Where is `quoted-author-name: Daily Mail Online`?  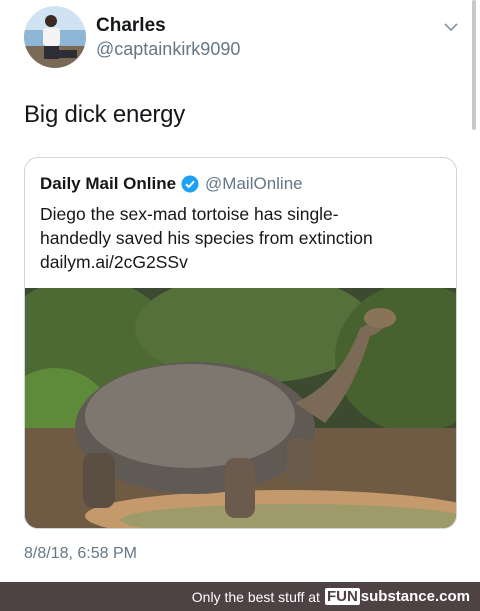 quoted-author-name: Daily Mail Online is located at coordinates (108, 184).